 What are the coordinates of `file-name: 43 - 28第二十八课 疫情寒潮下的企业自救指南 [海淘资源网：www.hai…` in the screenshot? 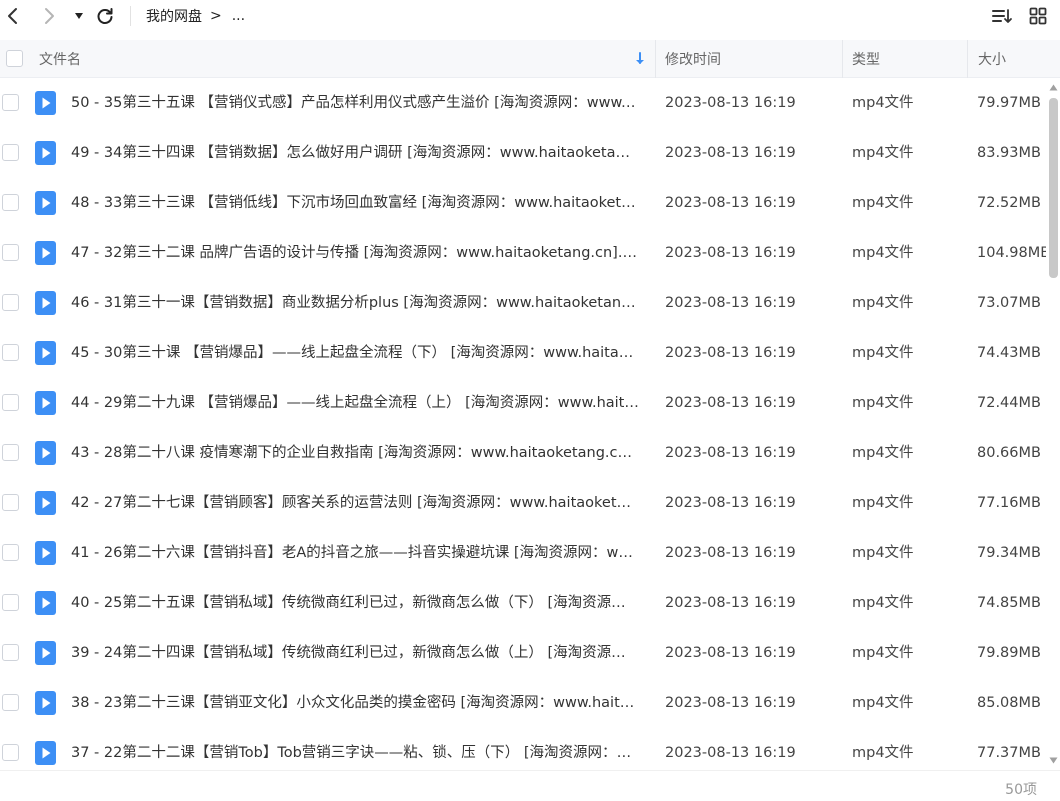 It's located at (355, 453).